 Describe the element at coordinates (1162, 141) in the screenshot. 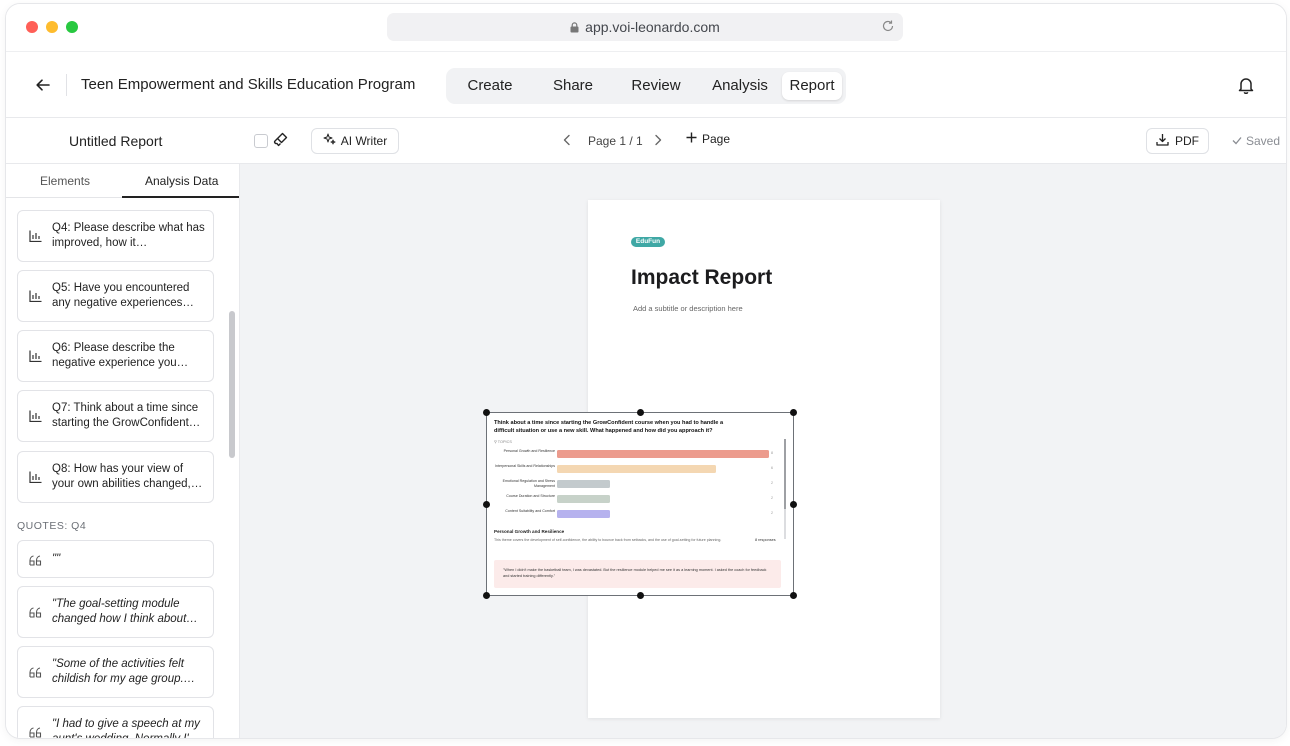

I see `download-icon` at that location.